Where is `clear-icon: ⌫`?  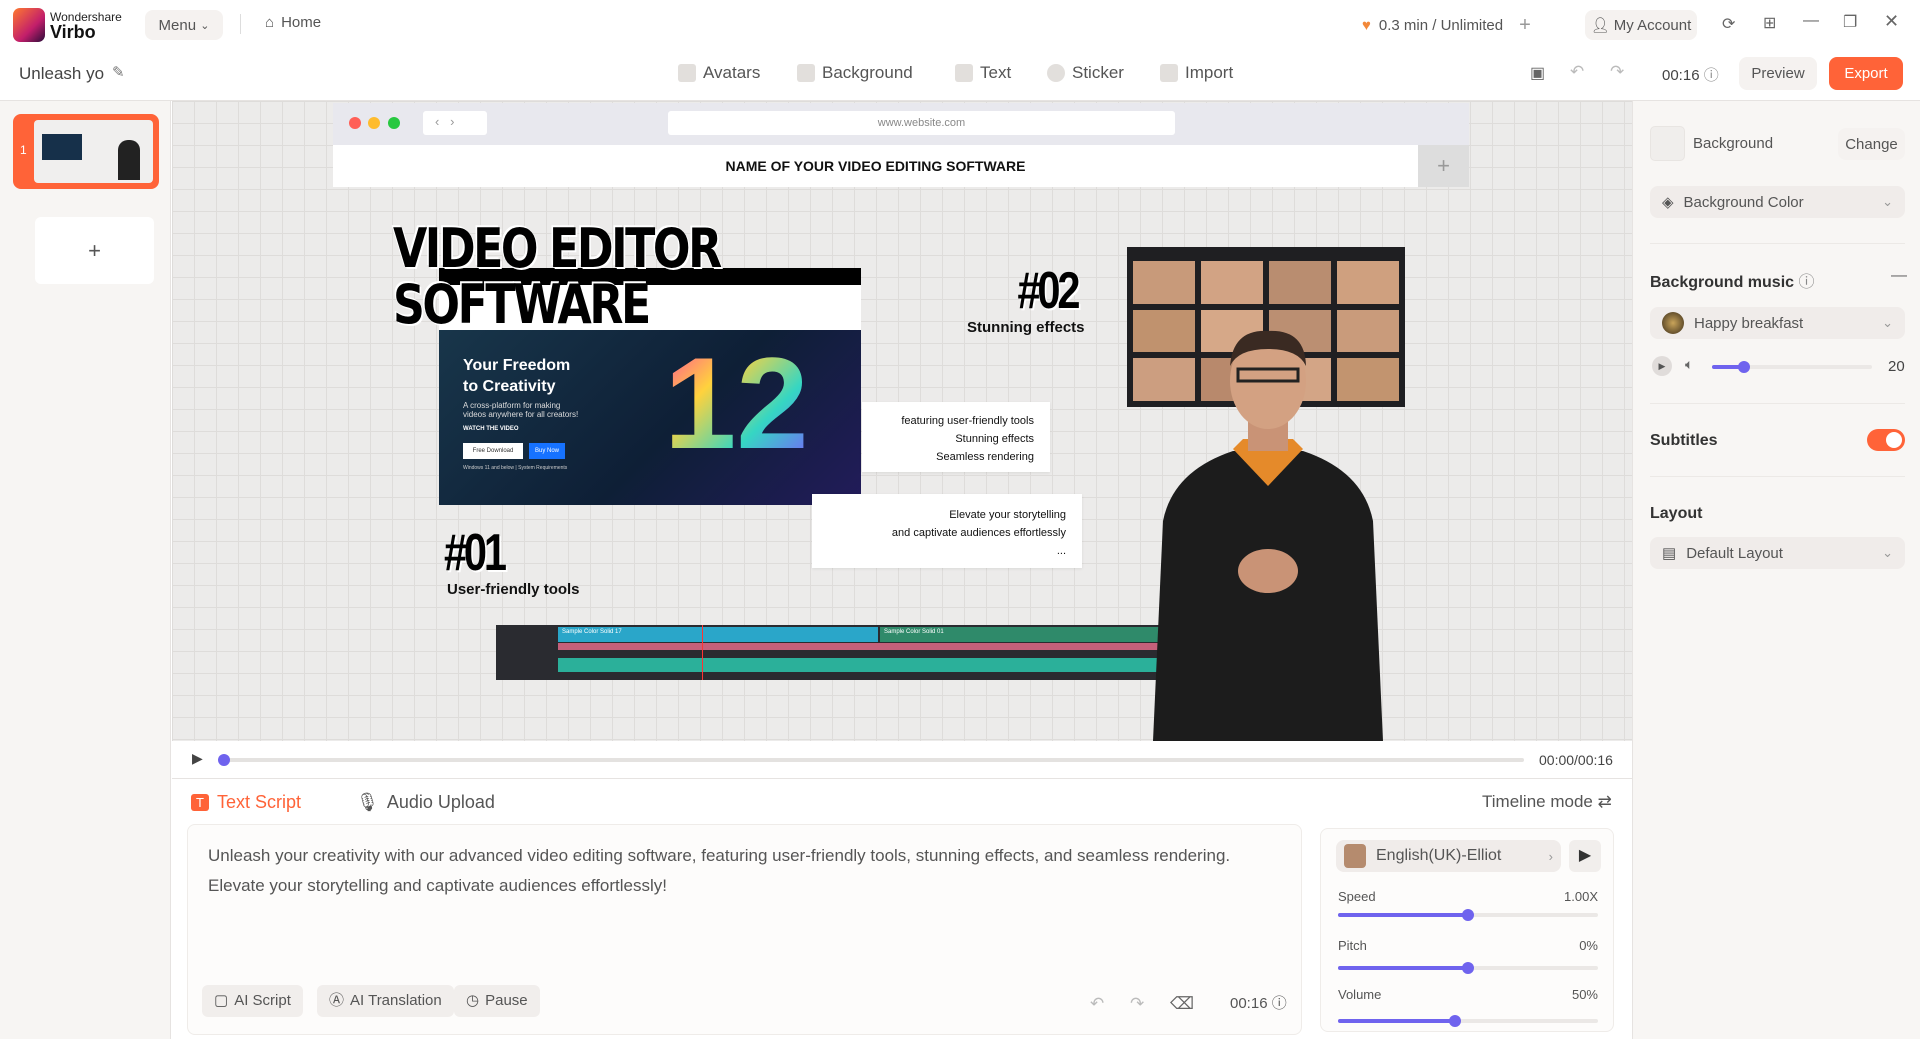 clear-icon: ⌫ is located at coordinates (1182, 1004).